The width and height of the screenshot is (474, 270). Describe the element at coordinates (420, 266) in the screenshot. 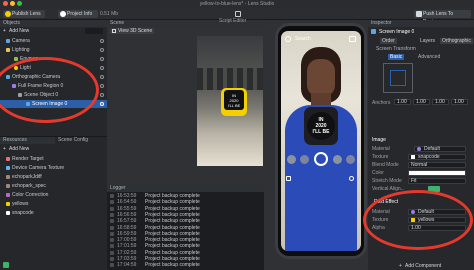

I see `add-component-button: + Add Component` at that location.